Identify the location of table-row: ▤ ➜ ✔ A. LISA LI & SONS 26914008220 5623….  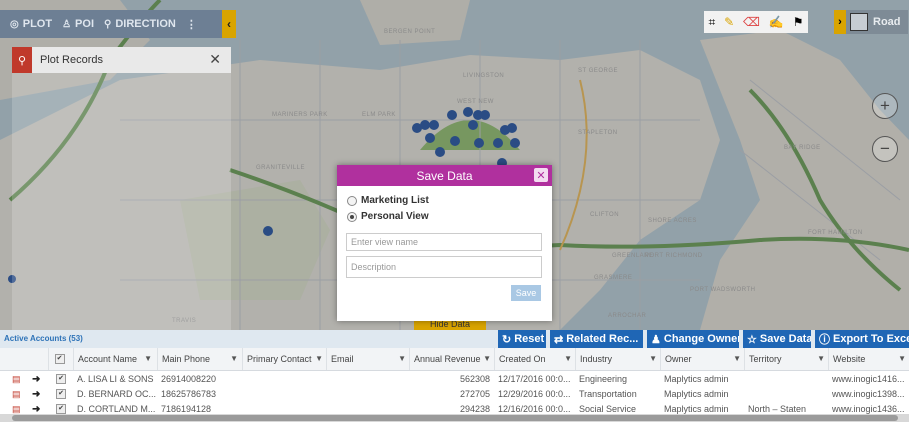
(454, 379).